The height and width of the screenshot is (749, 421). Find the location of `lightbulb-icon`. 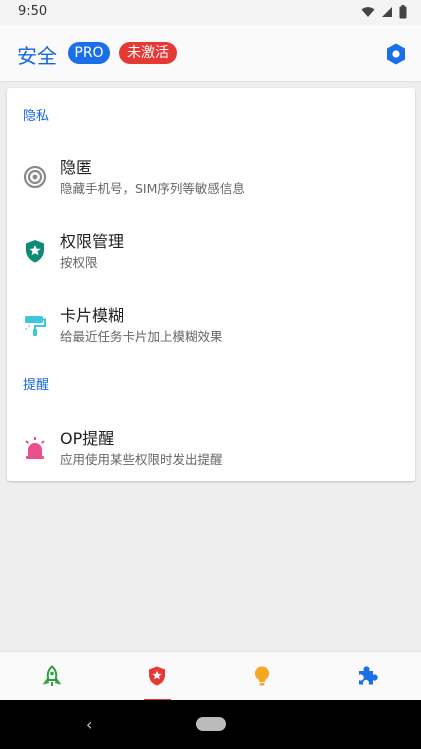

lightbulb-icon is located at coordinates (262, 676).